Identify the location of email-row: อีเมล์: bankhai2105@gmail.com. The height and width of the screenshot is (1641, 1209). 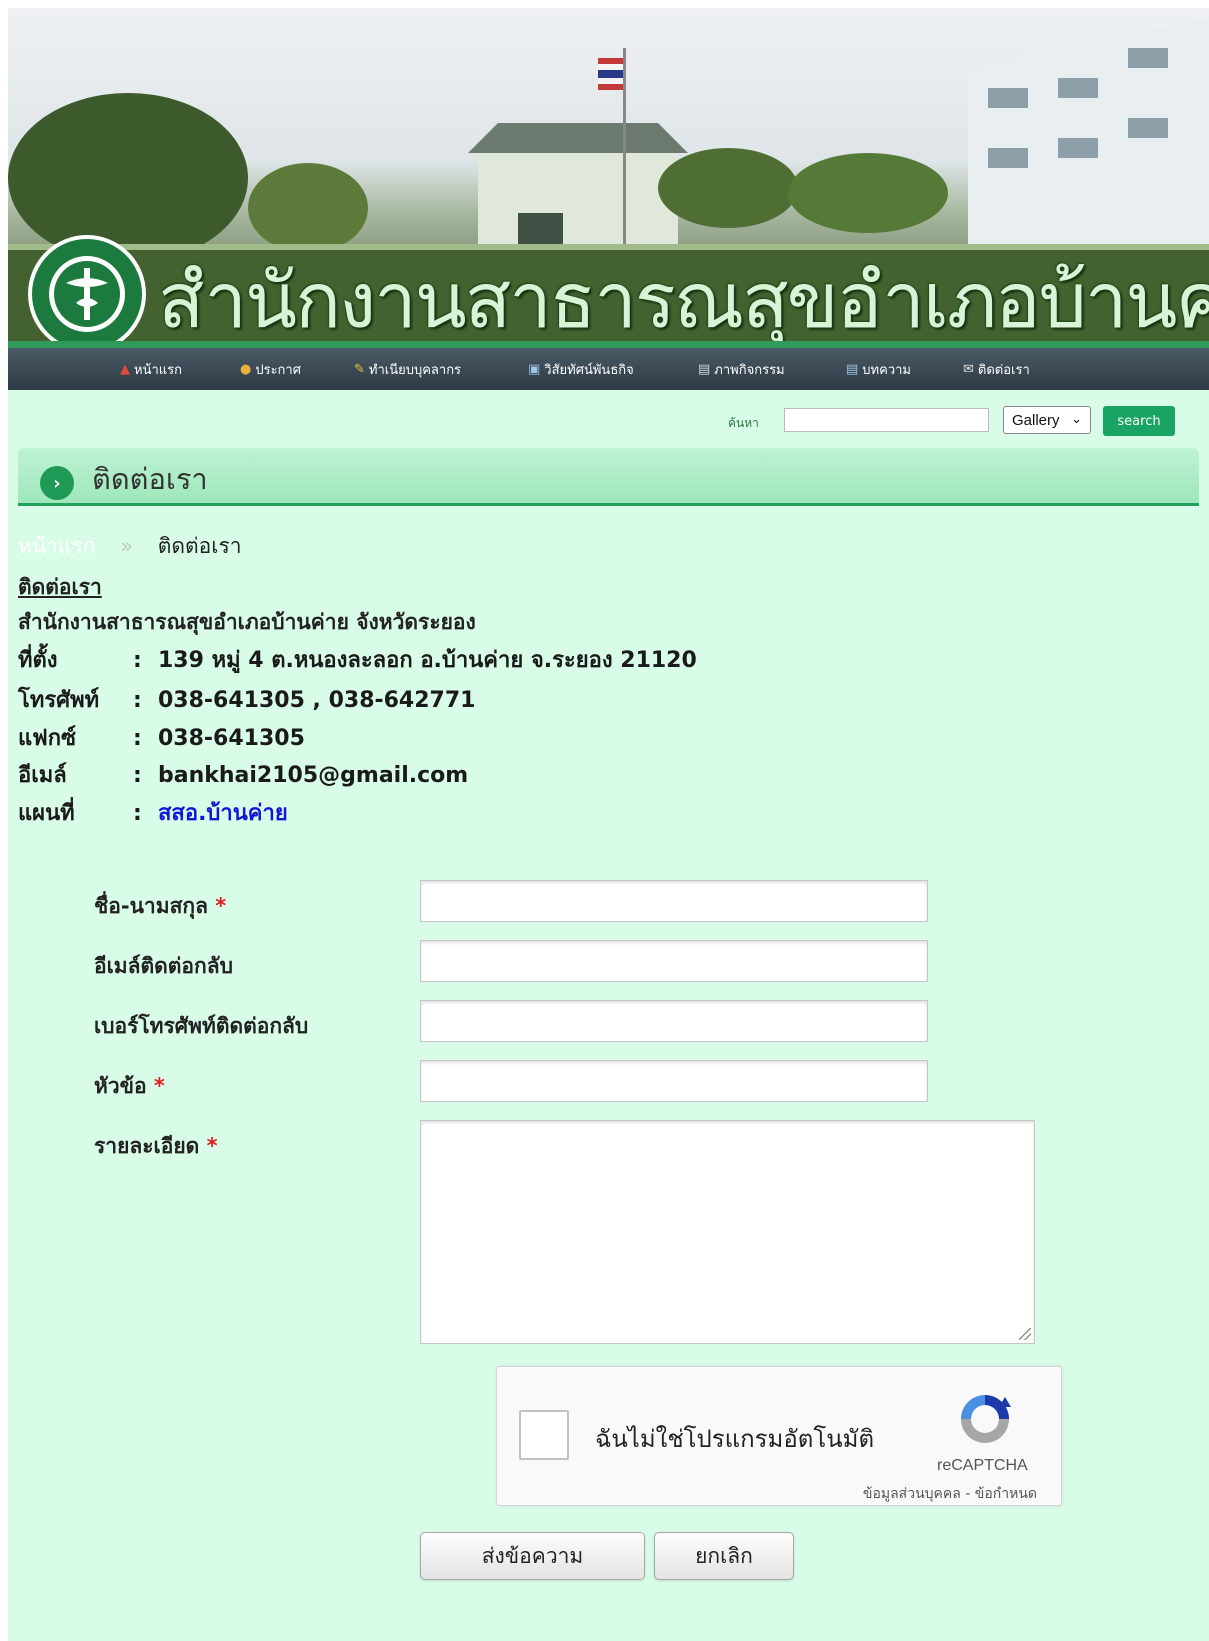
(243, 774).